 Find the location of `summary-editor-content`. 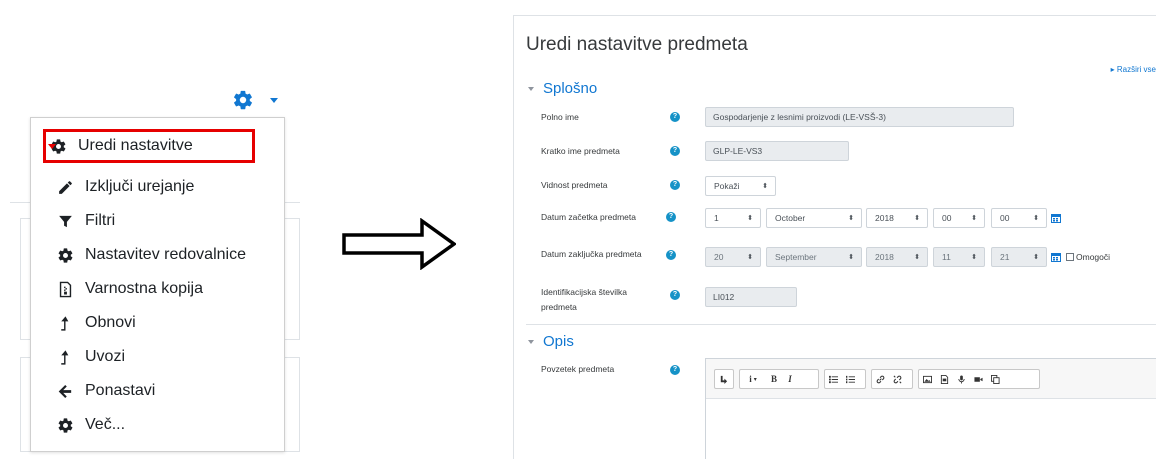

summary-editor-content is located at coordinates (931, 429).